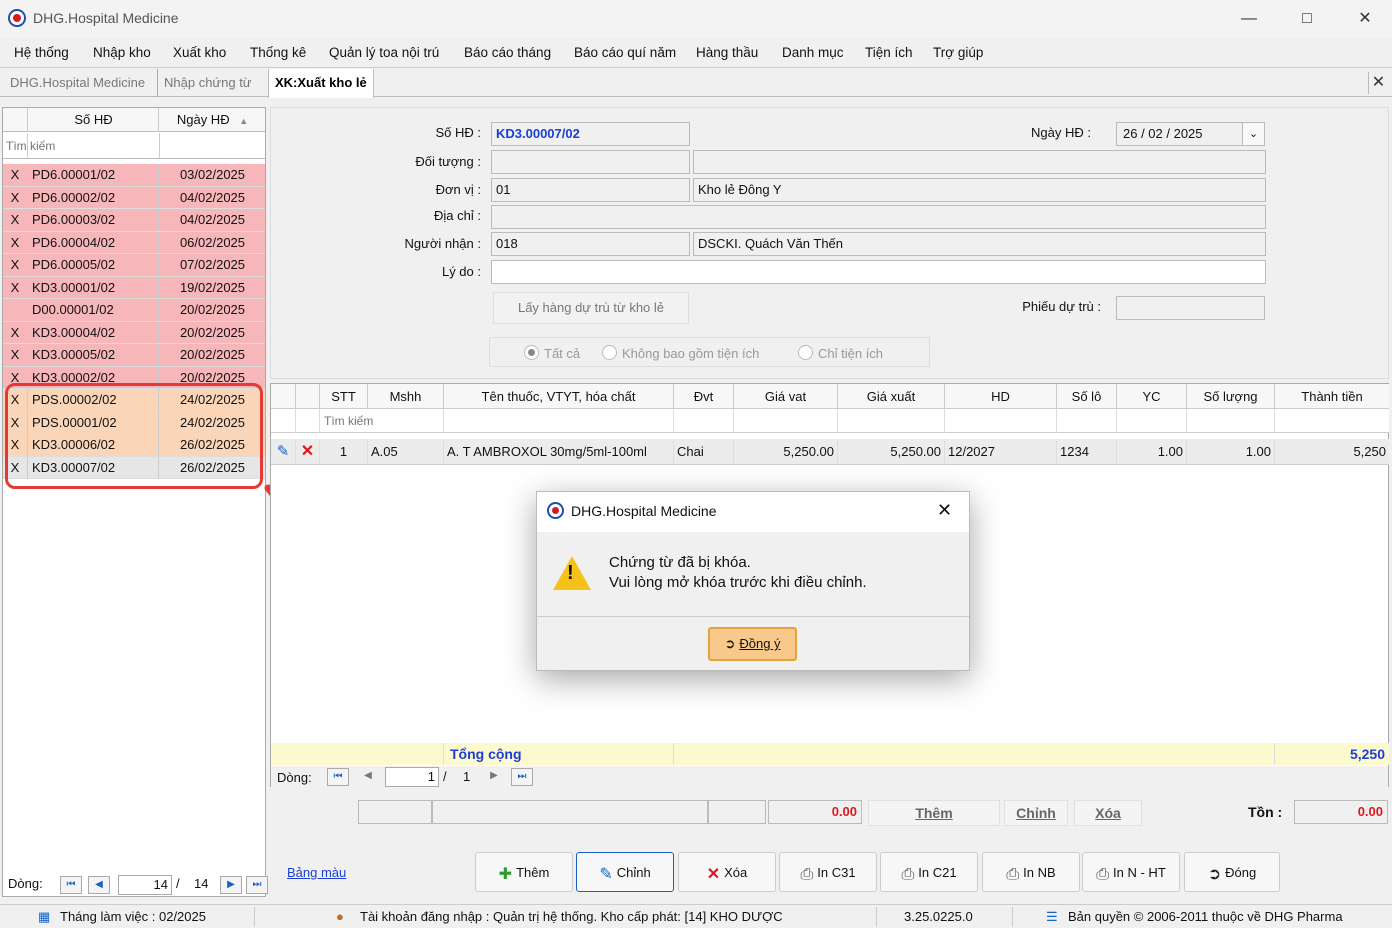 The image size is (1392, 928). What do you see at coordinates (81, 146) in the screenshot?
I see `invoice-search-input` at bounding box center [81, 146].